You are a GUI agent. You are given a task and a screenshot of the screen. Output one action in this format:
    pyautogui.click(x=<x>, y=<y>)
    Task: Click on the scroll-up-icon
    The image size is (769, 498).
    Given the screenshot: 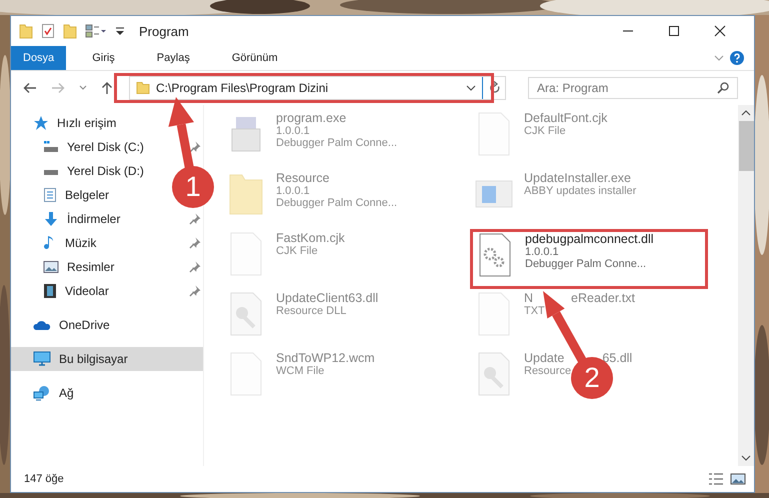 What is the action you would take?
    pyautogui.click(x=746, y=113)
    